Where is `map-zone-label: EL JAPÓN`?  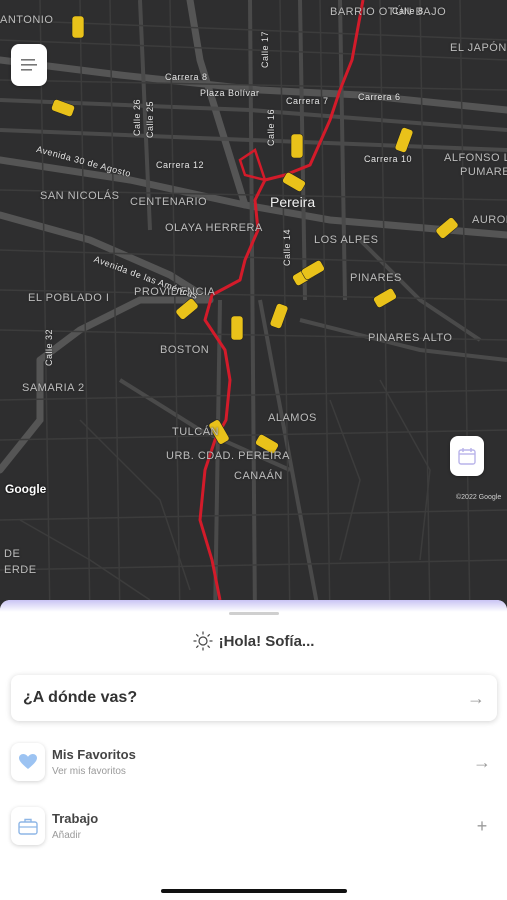
map-zone-label: EL JAPÓN is located at coordinates (478, 48).